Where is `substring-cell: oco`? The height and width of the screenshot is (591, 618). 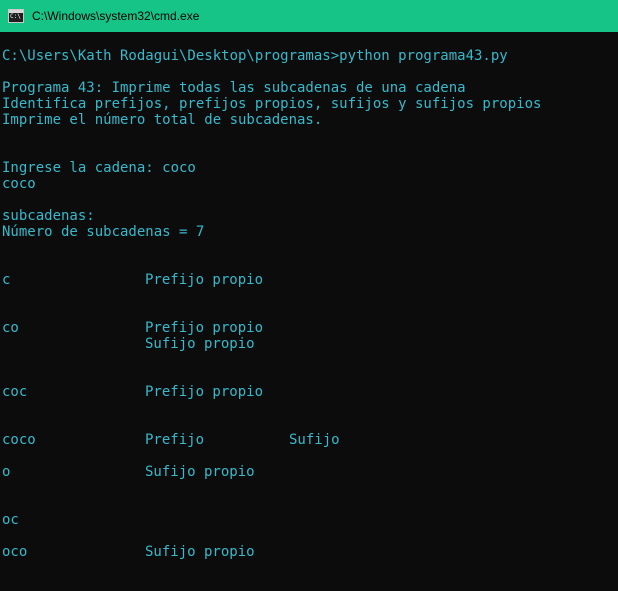 substring-cell: oco is located at coordinates (15, 552).